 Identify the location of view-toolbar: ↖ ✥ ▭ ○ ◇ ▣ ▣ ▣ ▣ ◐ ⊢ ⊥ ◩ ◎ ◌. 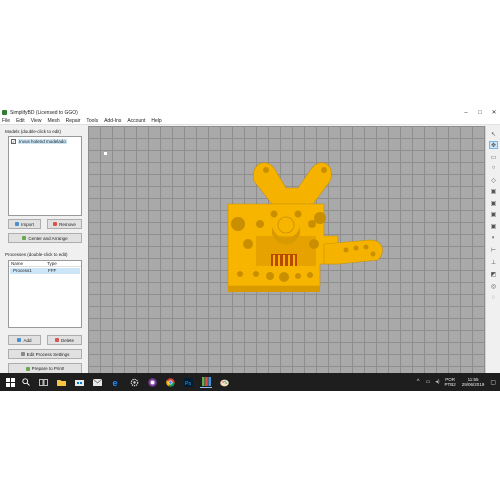
(492, 249).